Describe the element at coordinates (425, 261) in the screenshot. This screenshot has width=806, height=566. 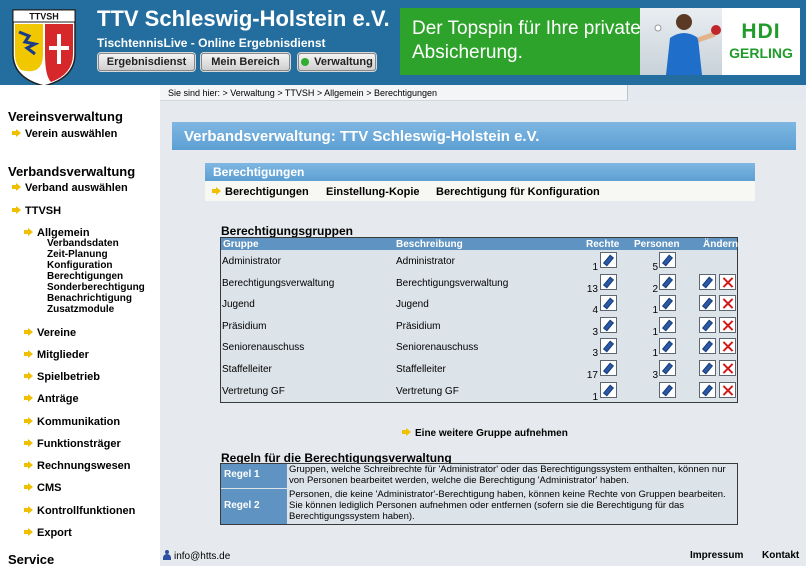
I see `group-description: Administrator` at that location.